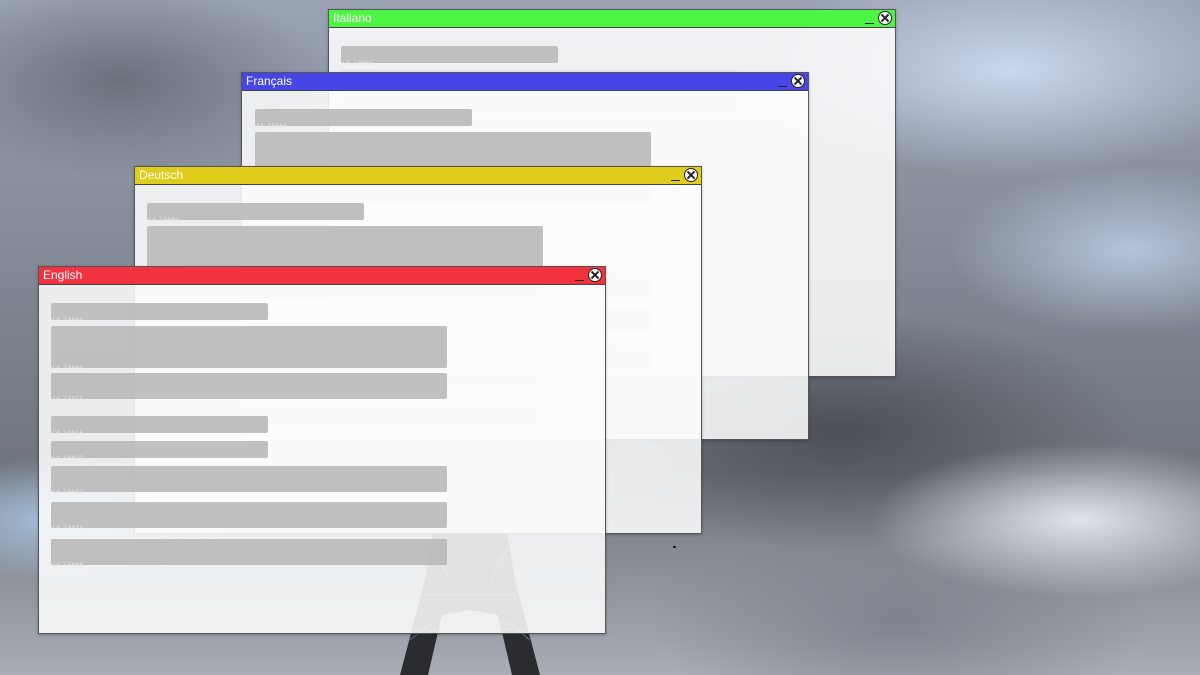 The image size is (1200, 675). What do you see at coordinates (68, 528) in the screenshot?
I see `field-id-label: id_10073` at bounding box center [68, 528].